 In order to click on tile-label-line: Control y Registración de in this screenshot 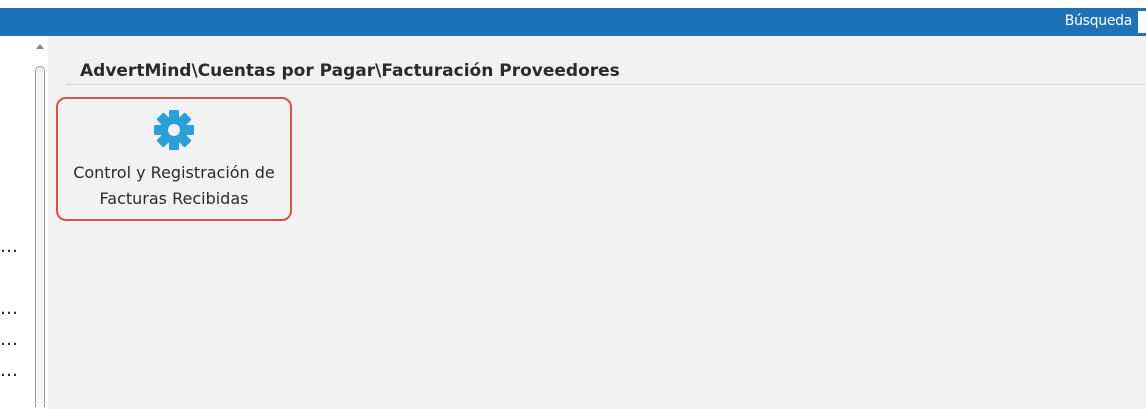, I will do `click(174, 172)`.